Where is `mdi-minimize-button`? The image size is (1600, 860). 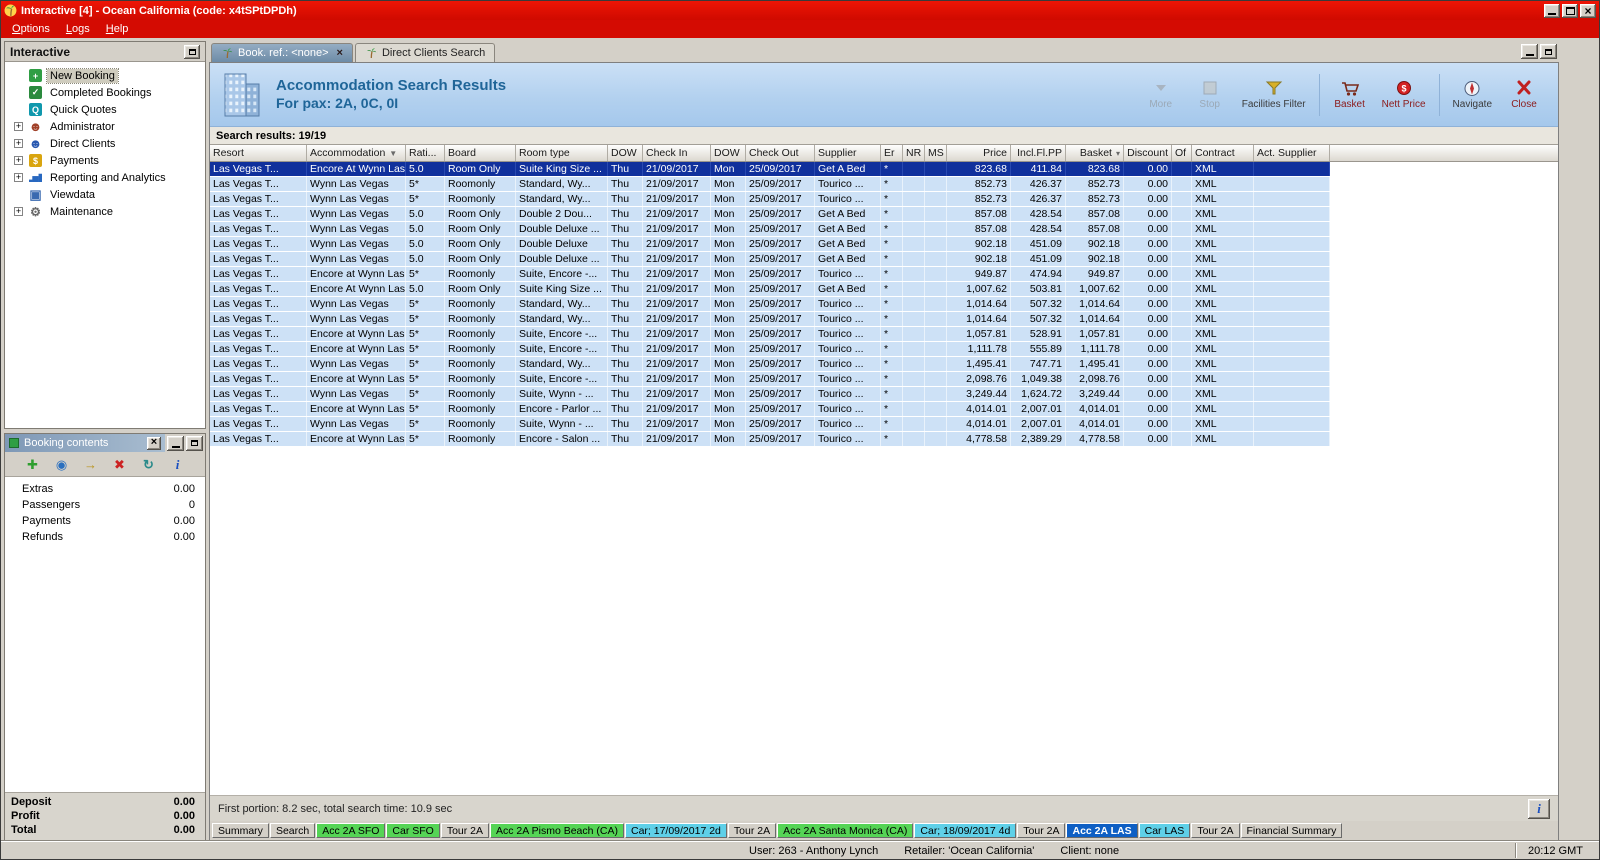 mdi-minimize-button is located at coordinates (1529, 51).